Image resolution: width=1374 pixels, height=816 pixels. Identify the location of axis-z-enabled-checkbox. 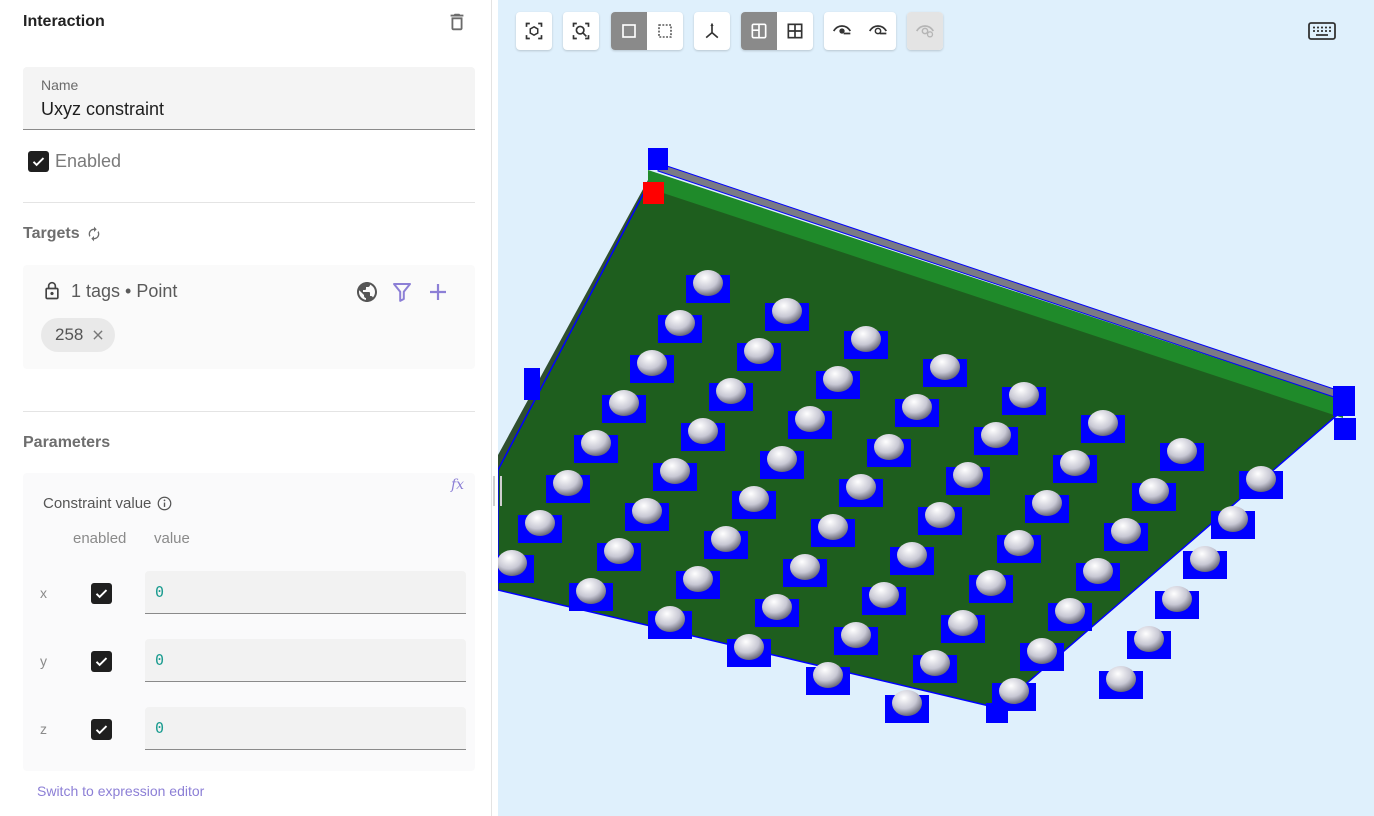
(101, 729).